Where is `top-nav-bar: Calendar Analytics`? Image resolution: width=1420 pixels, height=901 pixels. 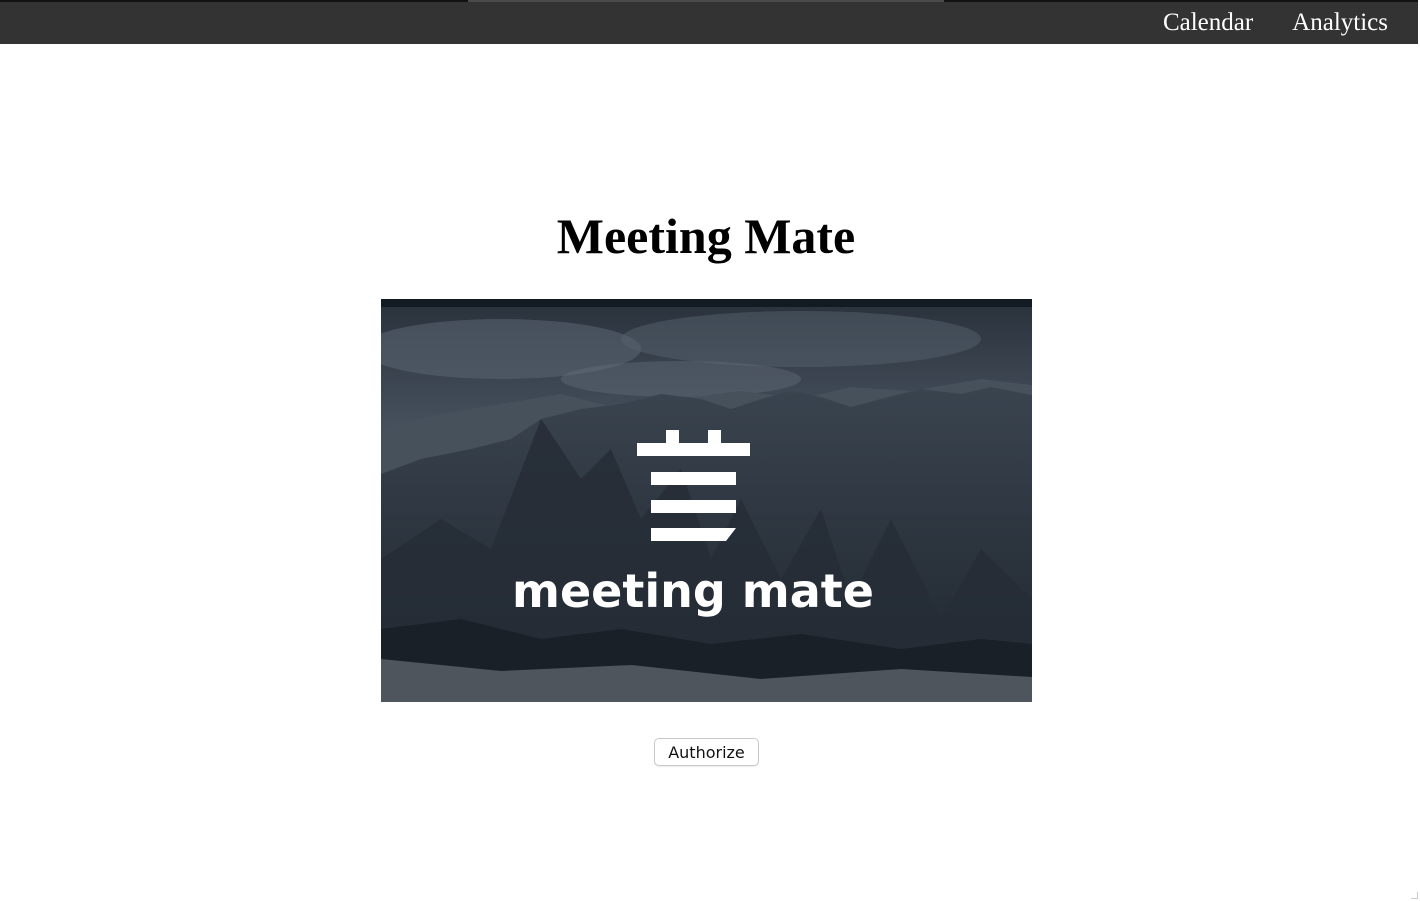
top-nav-bar: Calendar Analytics is located at coordinates (709, 22).